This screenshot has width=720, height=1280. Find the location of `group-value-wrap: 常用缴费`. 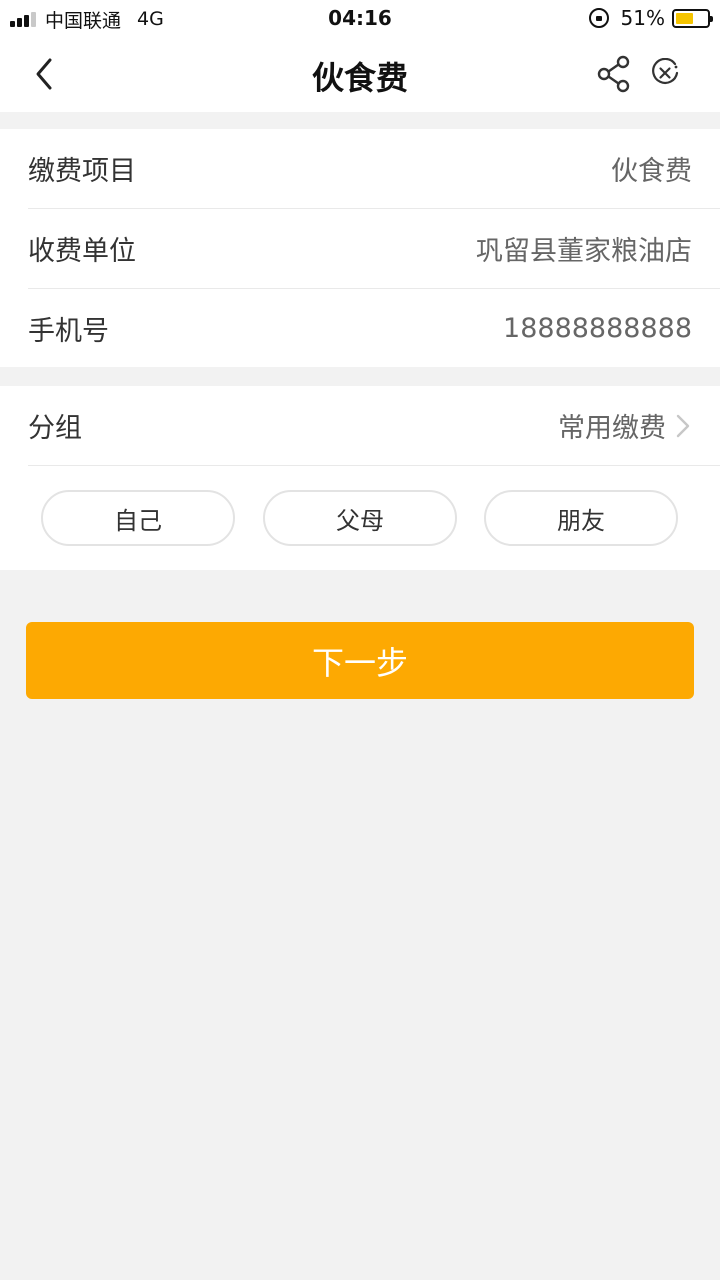

group-value-wrap: 常用缴费 is located at coordinates (625, 425).